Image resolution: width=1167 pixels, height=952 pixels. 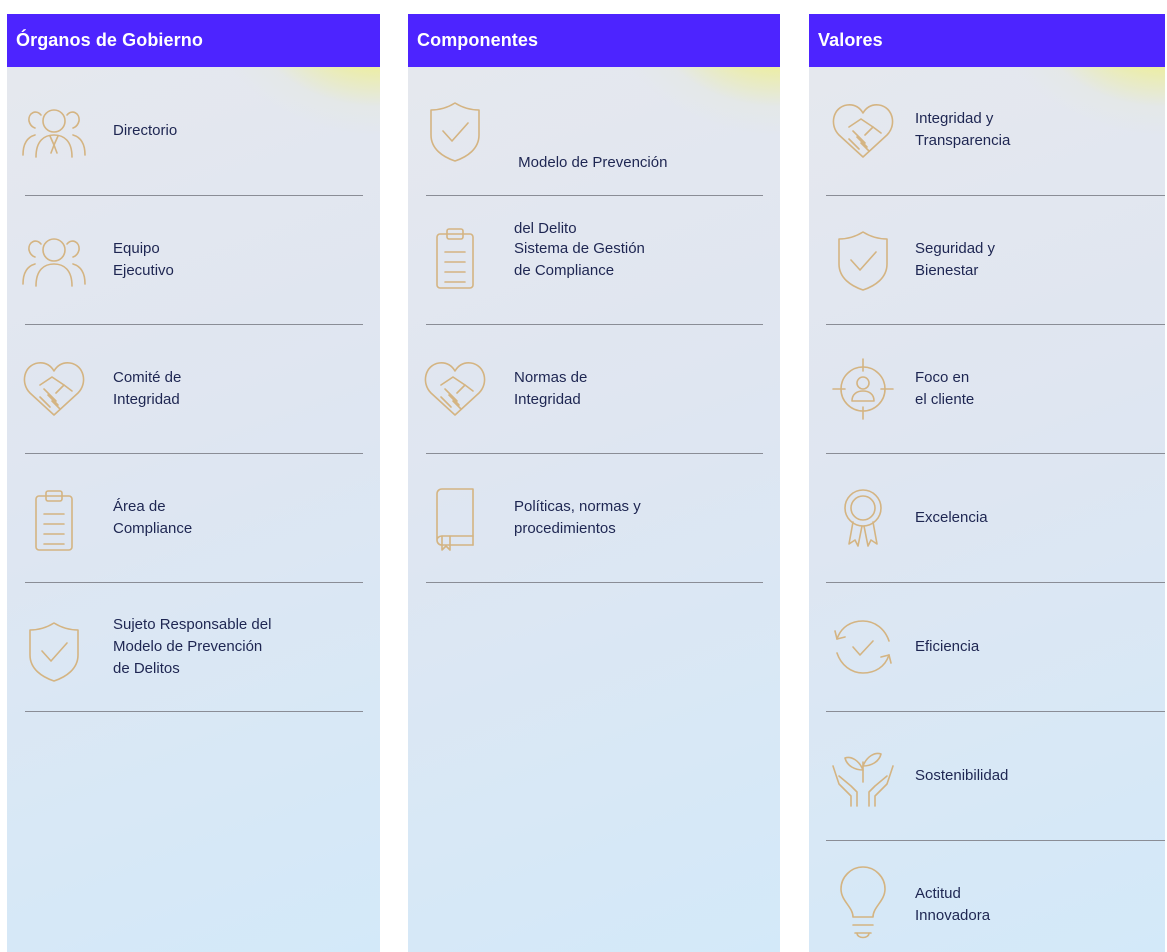 I want to click on list-item: Excelencia, so click(x=987, y=518).